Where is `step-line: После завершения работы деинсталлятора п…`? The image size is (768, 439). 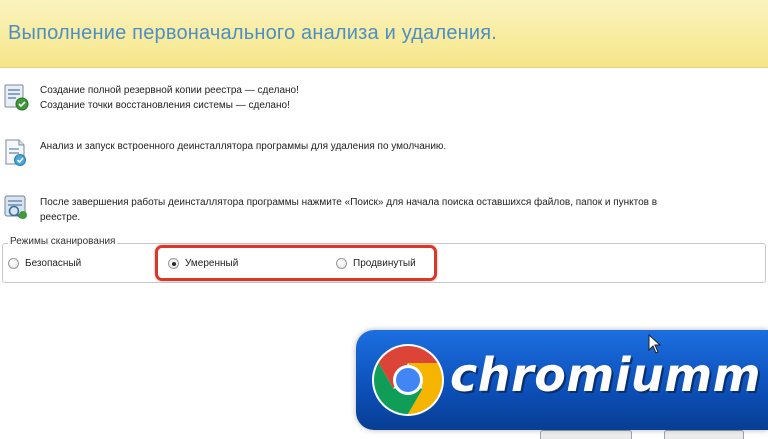 step-line: После завершения работы деинсталлятора п… is located at coordinates (349, 202).